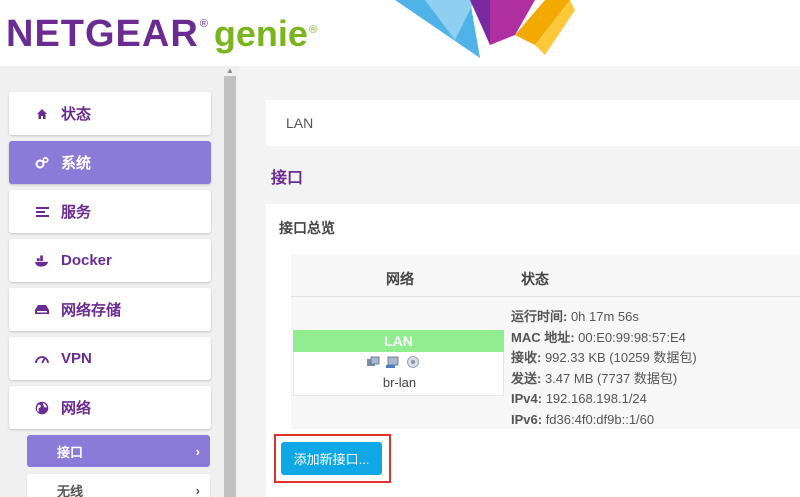  I want to click on wireless-icon, so click(413, 362).